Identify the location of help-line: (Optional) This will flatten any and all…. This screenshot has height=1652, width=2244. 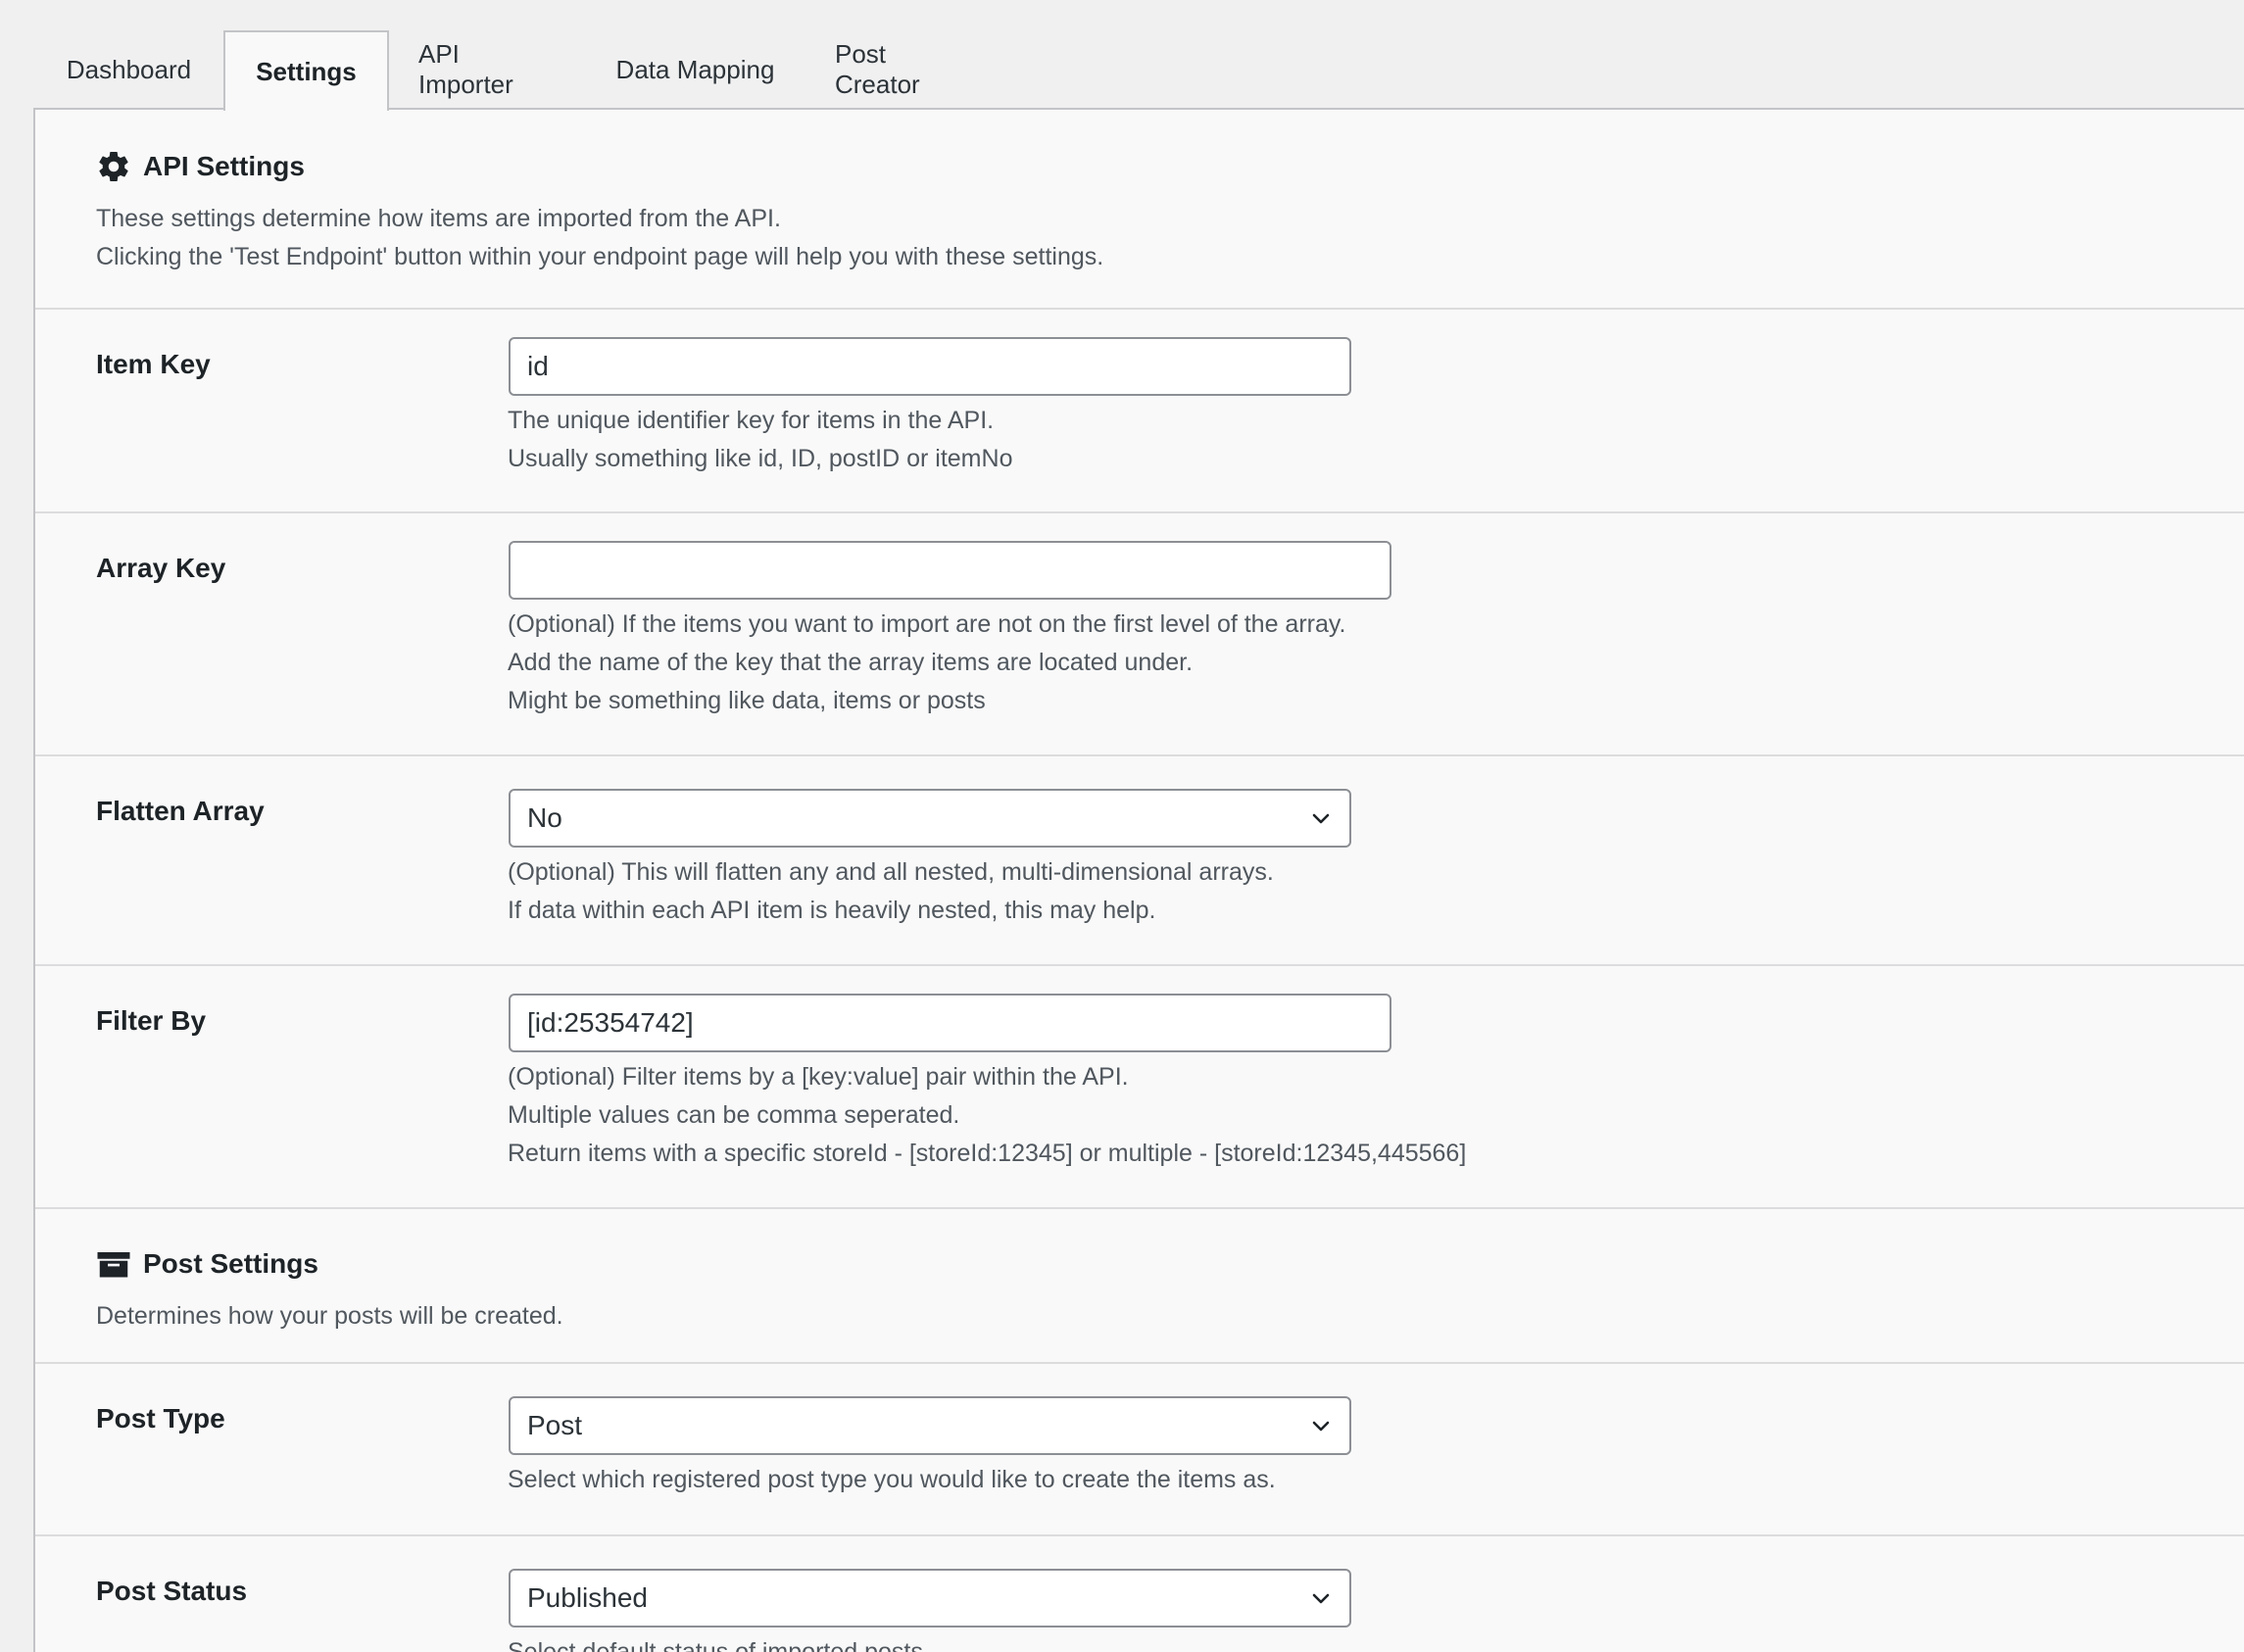
(891, 872).